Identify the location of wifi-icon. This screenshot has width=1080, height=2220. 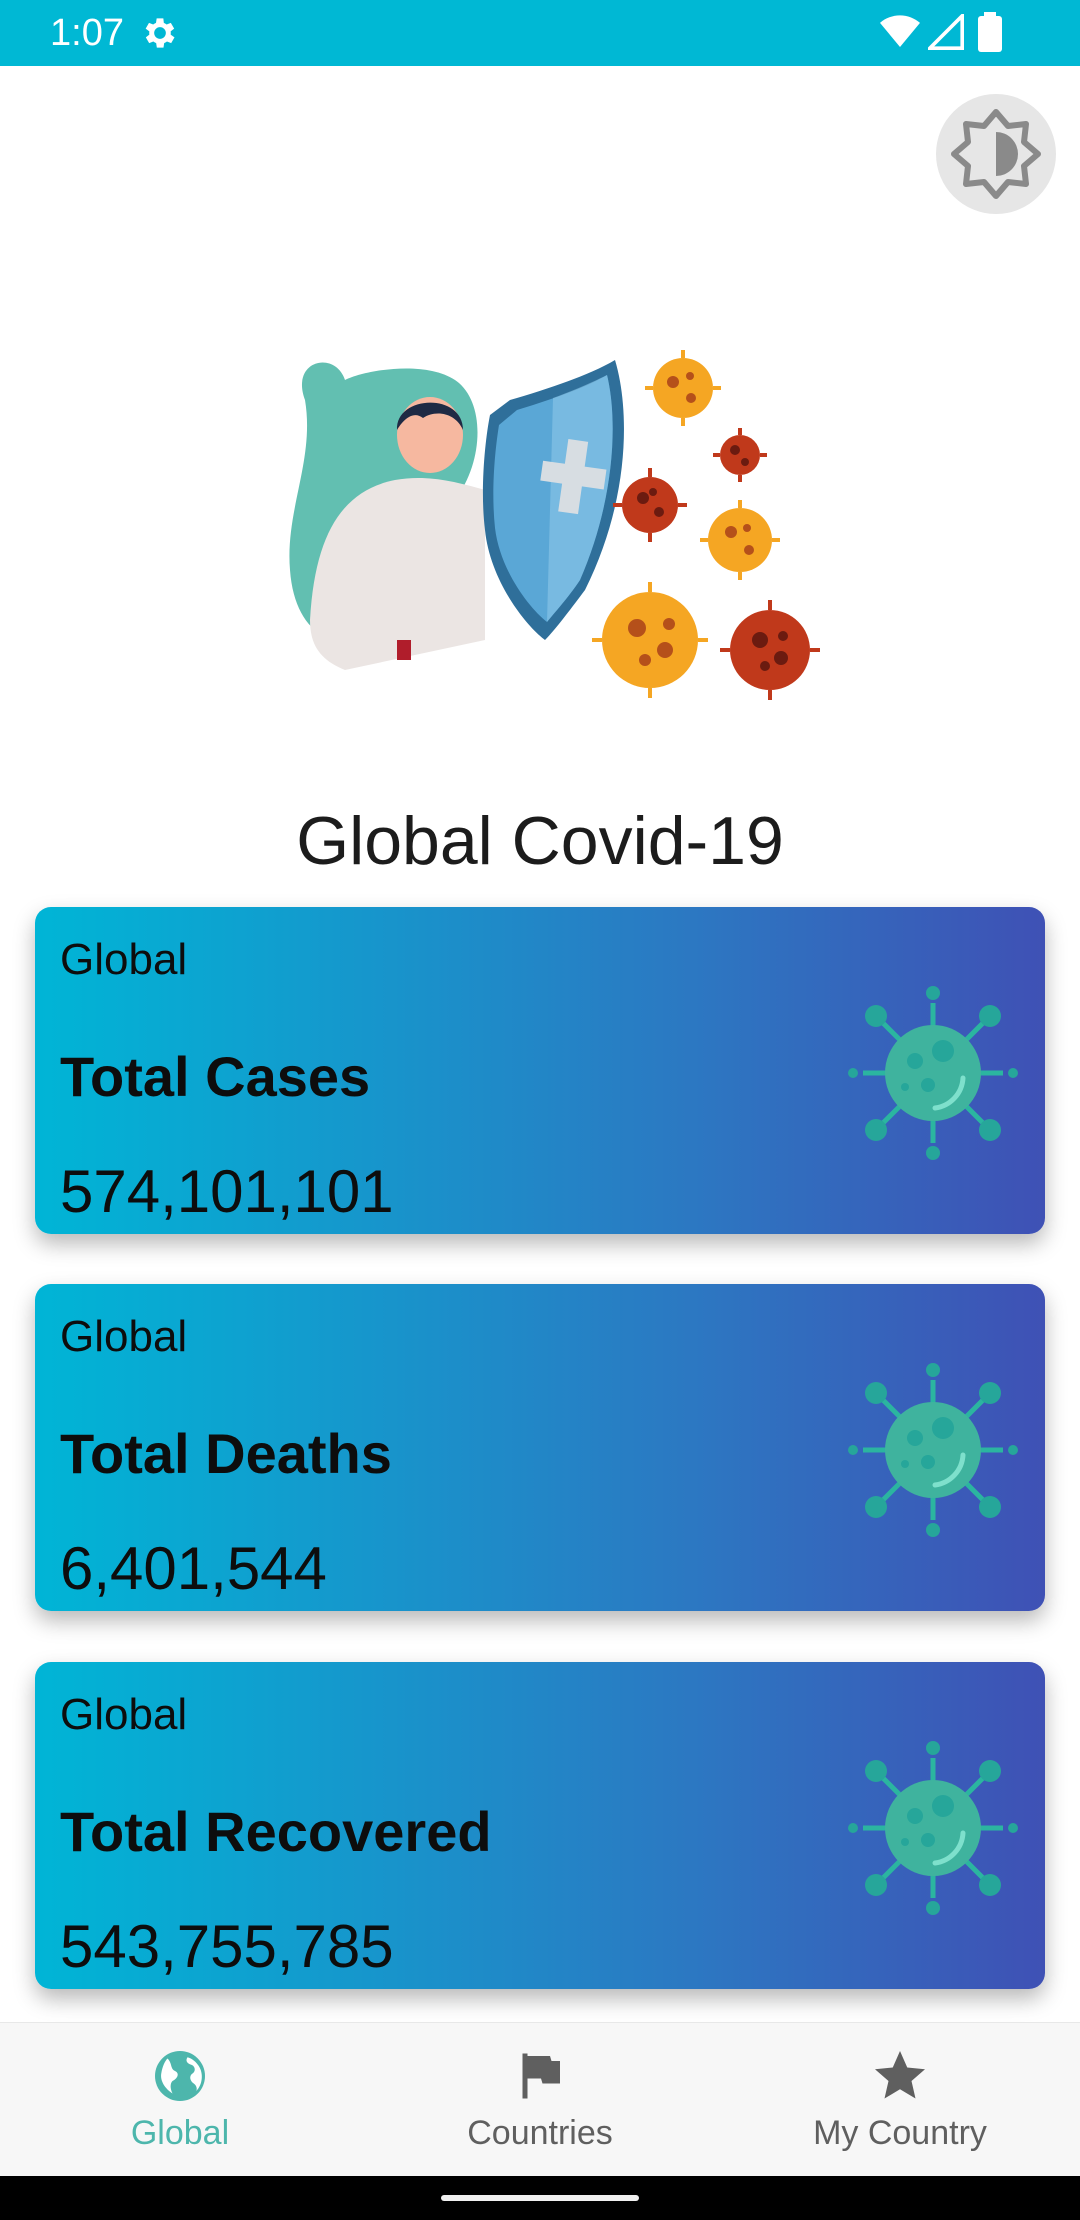
(900, 31).